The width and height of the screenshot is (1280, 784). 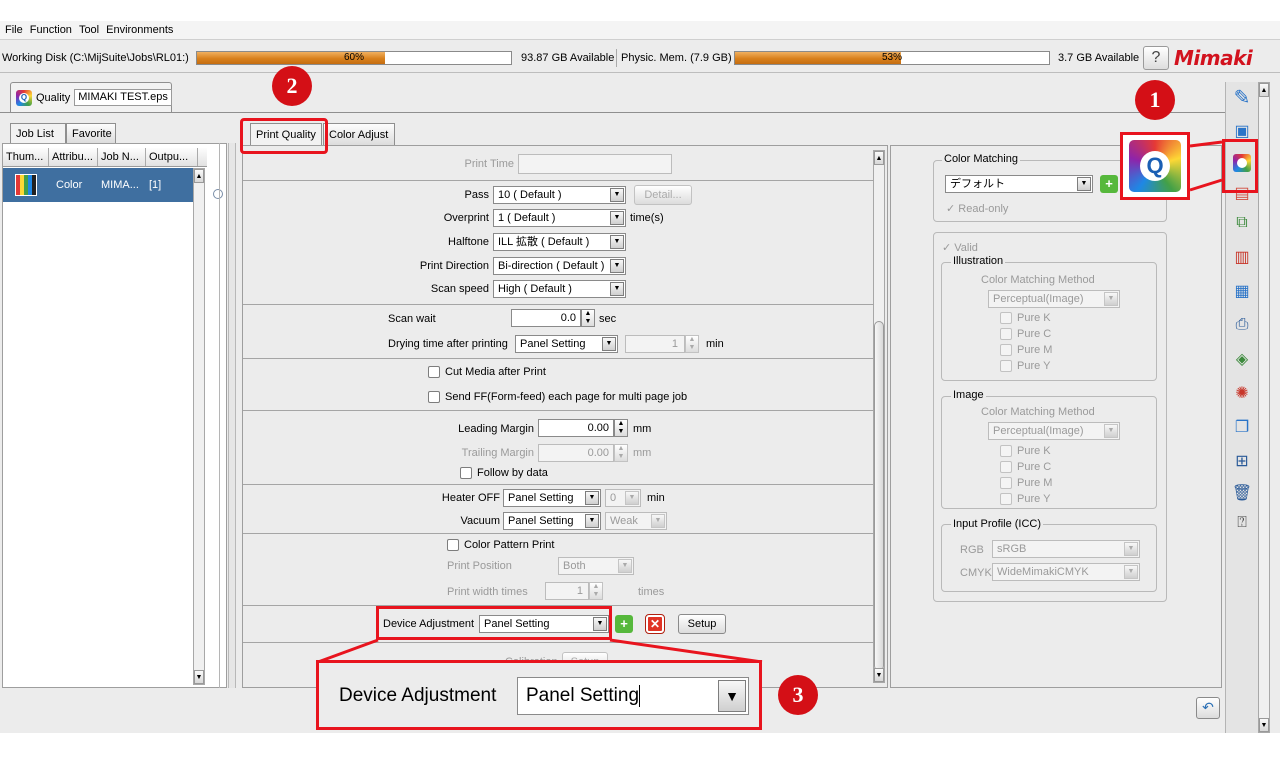 What do you see at coordinates (732, 696) in the screenshot?
I see `chevron-down-icon: ▼` at bounding box center [732, 696].